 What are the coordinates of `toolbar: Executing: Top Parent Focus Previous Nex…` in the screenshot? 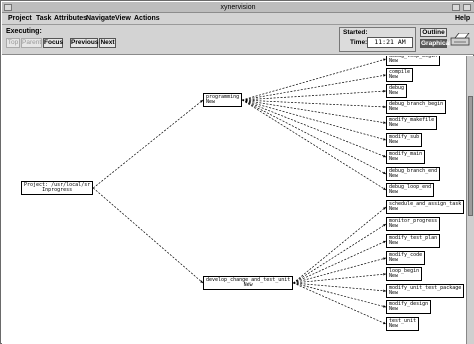 It's located at (238, 40).